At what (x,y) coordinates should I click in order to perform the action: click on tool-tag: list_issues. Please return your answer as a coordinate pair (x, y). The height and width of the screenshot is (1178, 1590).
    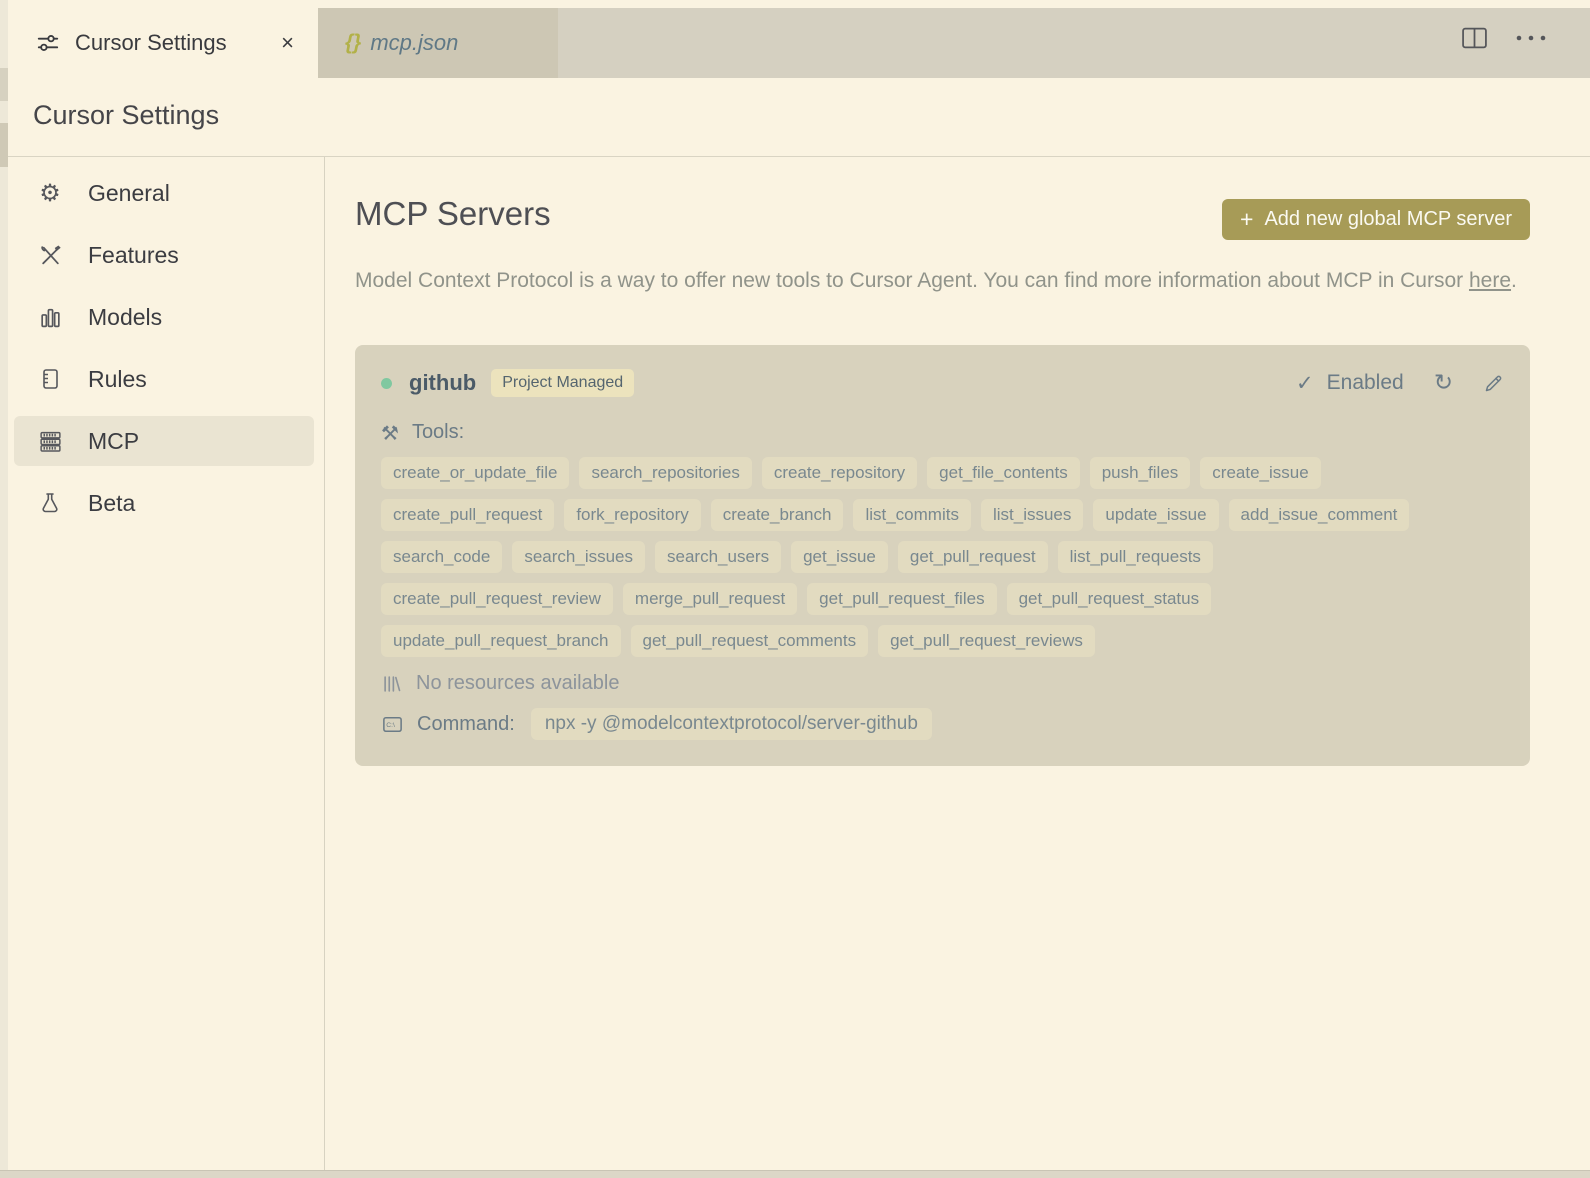
    Looking at the image, I should click on (1032, 515).